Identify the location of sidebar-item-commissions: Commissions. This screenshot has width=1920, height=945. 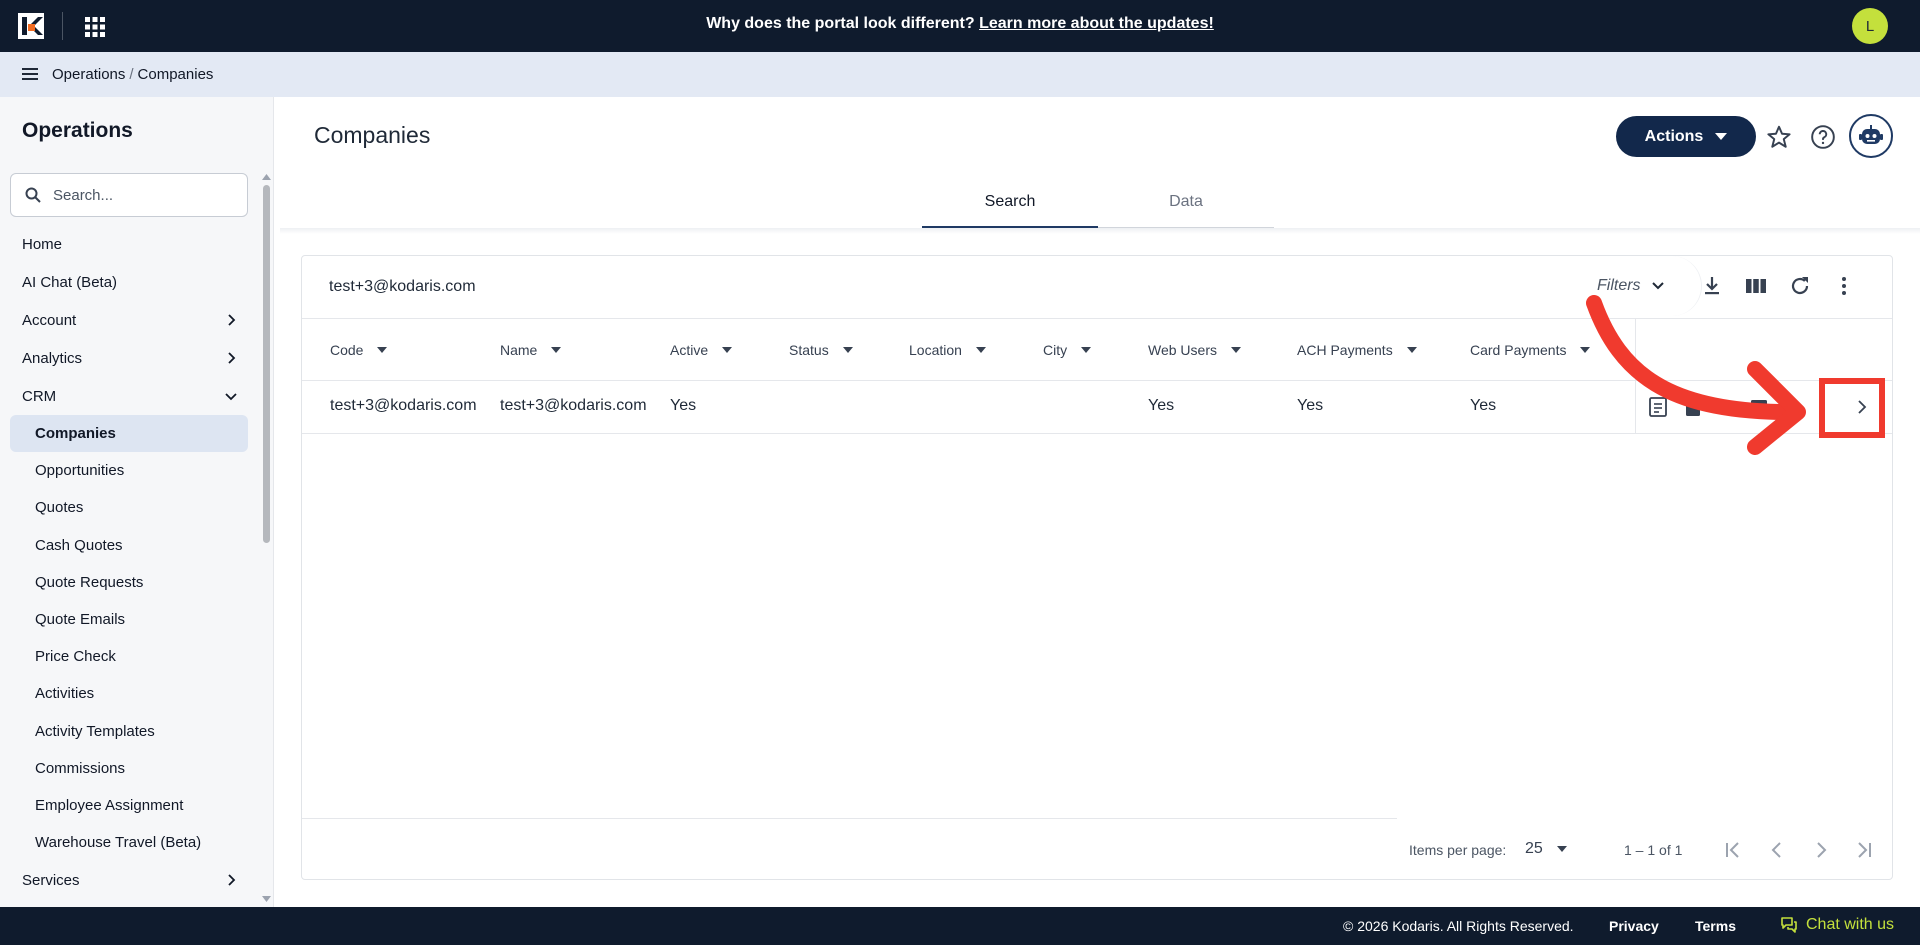
(130, 768).